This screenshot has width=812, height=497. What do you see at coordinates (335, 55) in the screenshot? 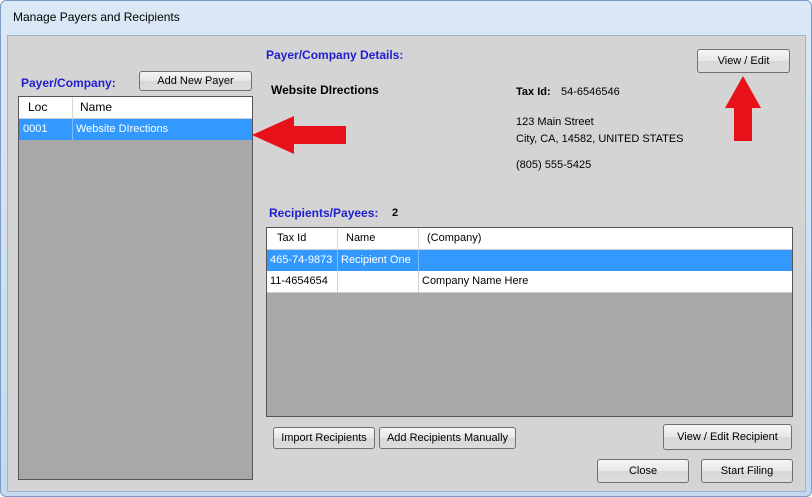
I see `payer-details-label: Payer/Company Details:` at bounding box center [335, 55].